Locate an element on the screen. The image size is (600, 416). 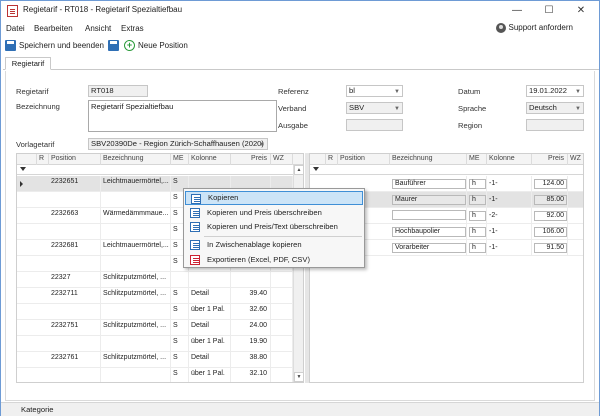
support-button: Support anfordern is located at coordinates (534, 28).